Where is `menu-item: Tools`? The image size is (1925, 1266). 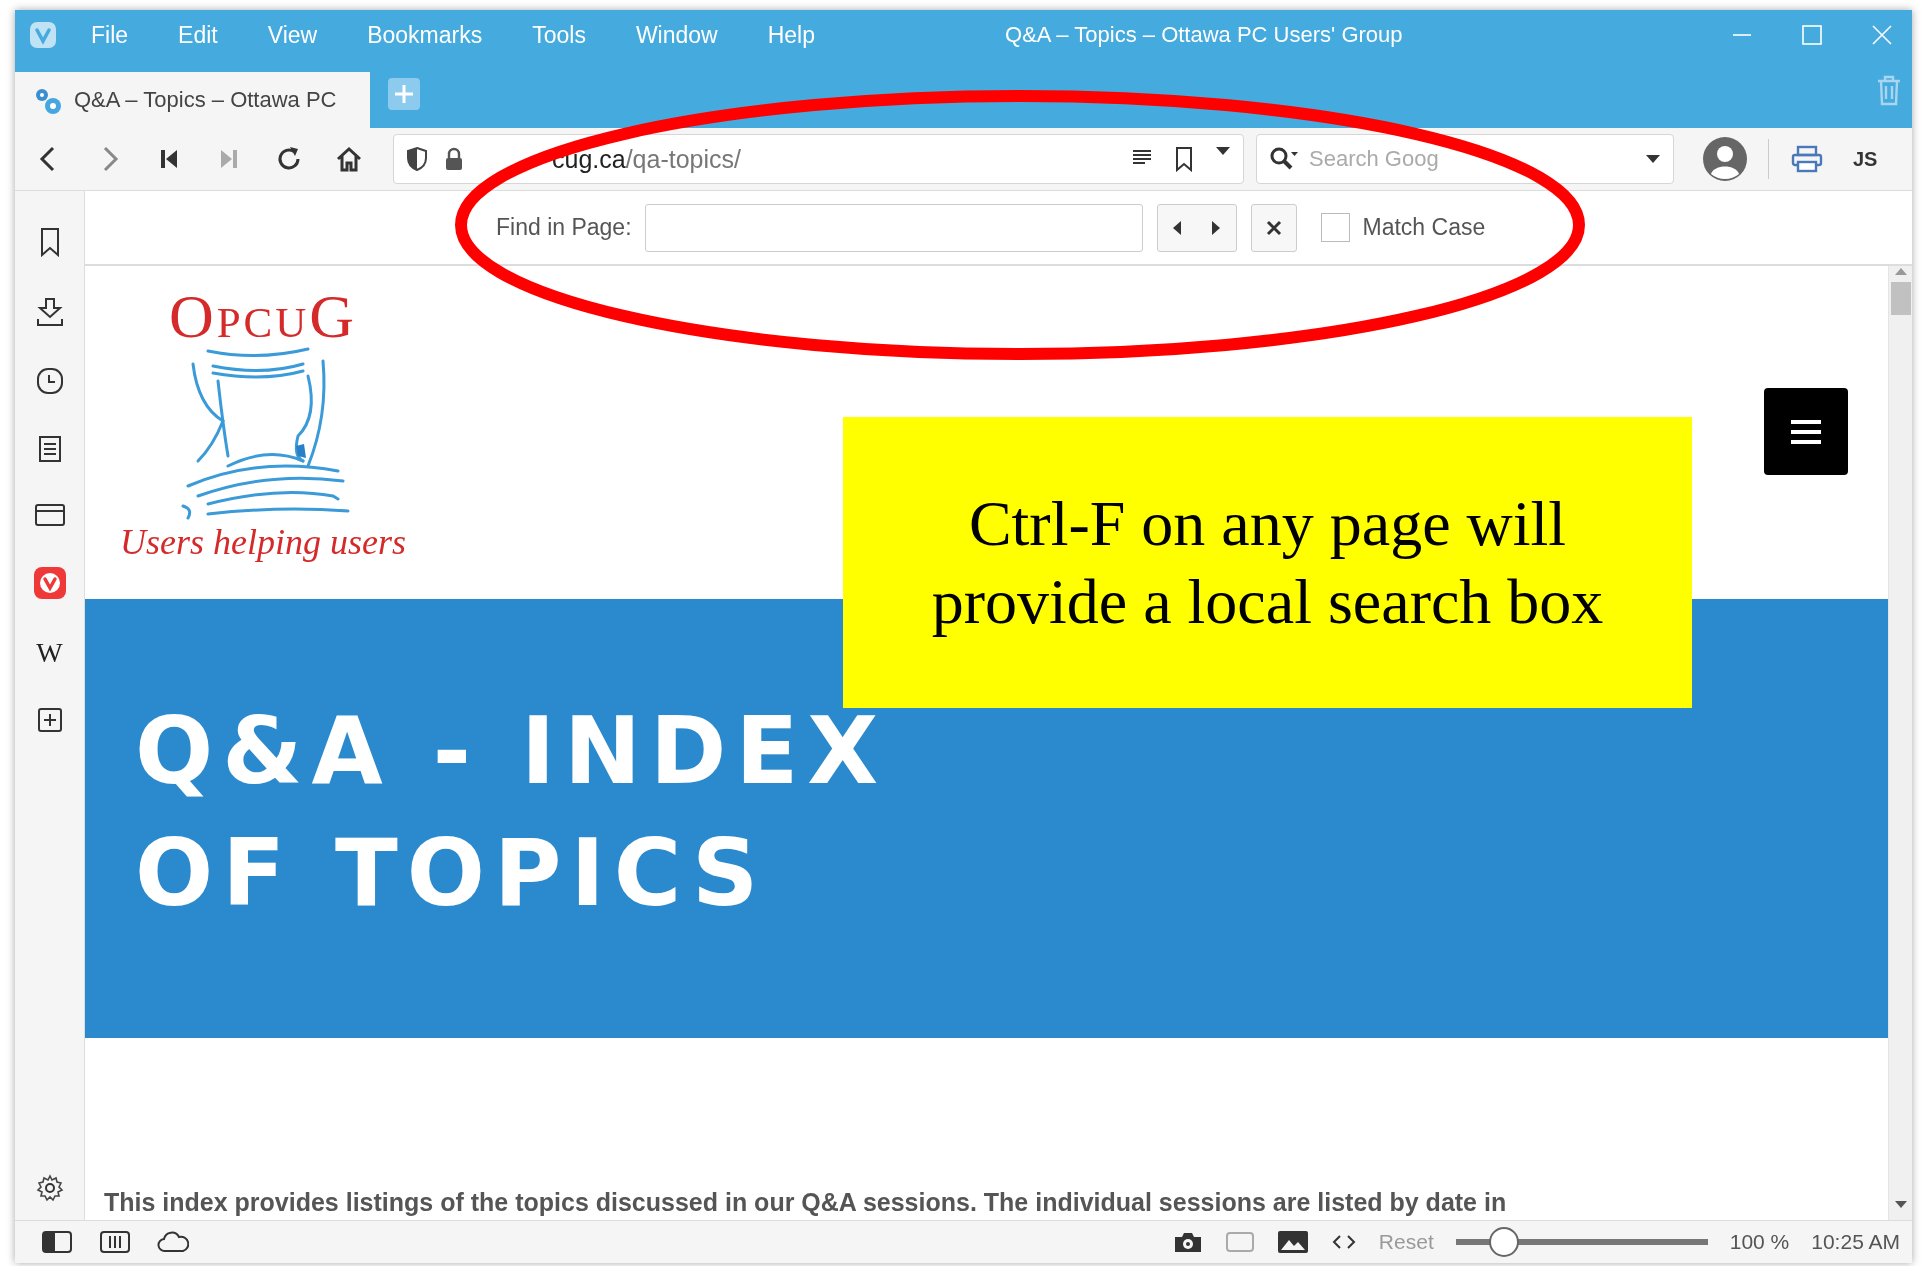
menu-item: Tools is located at coordinates (559, 35).